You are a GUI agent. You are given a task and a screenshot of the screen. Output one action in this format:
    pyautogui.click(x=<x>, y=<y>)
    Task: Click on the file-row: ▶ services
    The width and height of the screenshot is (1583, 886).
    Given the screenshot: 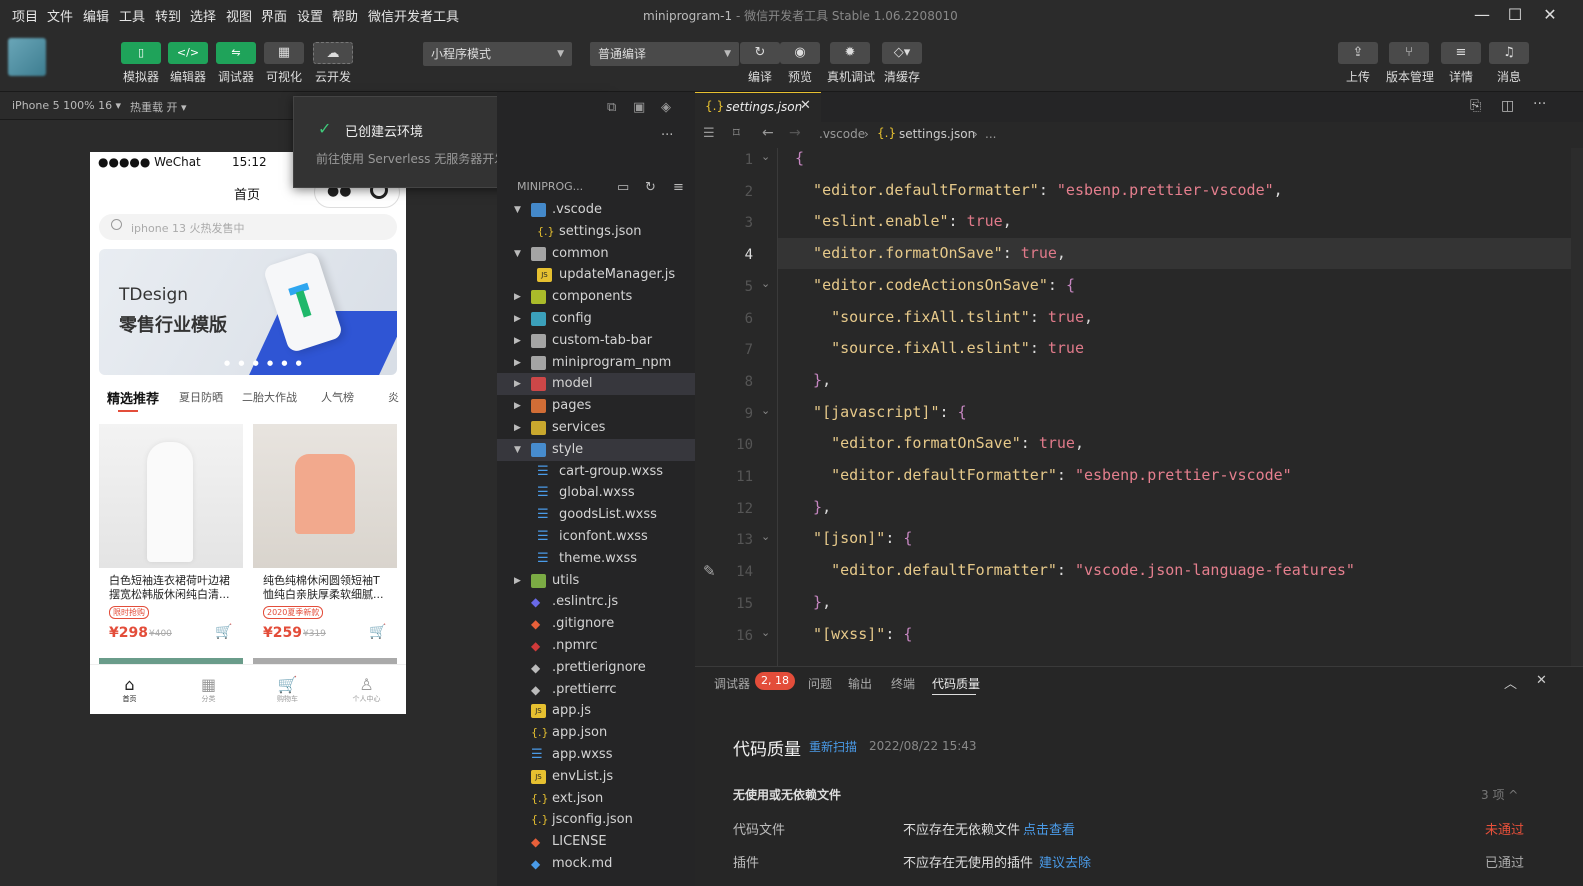 What is the action you would take?
    pyautogui.click(x=596, y=428)
    